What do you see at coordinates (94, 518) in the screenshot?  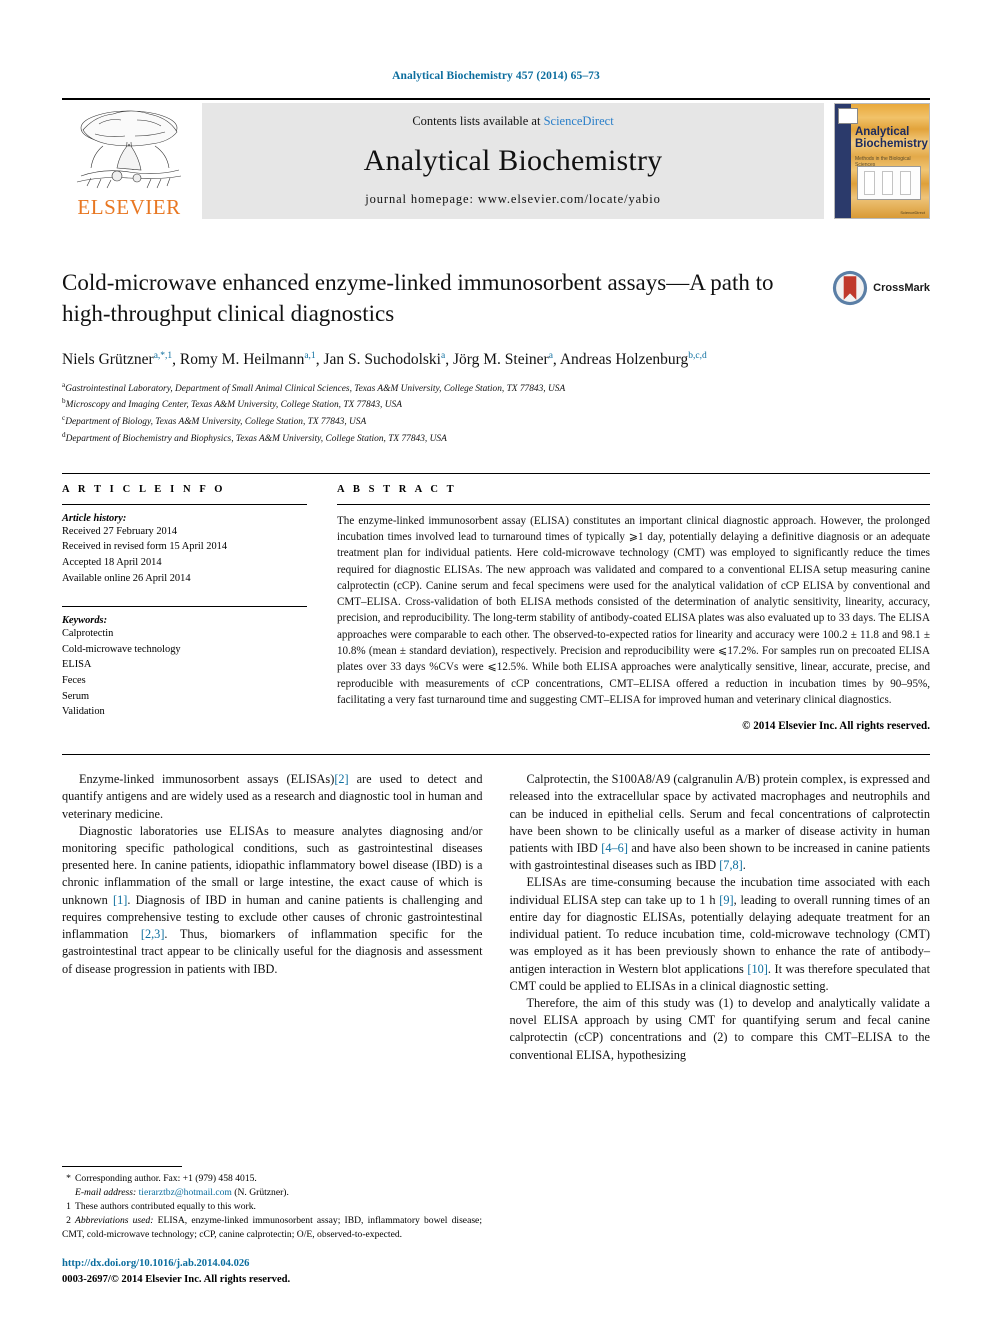 I see `article-history-label: Article history:` at bounding box center [94, 518].